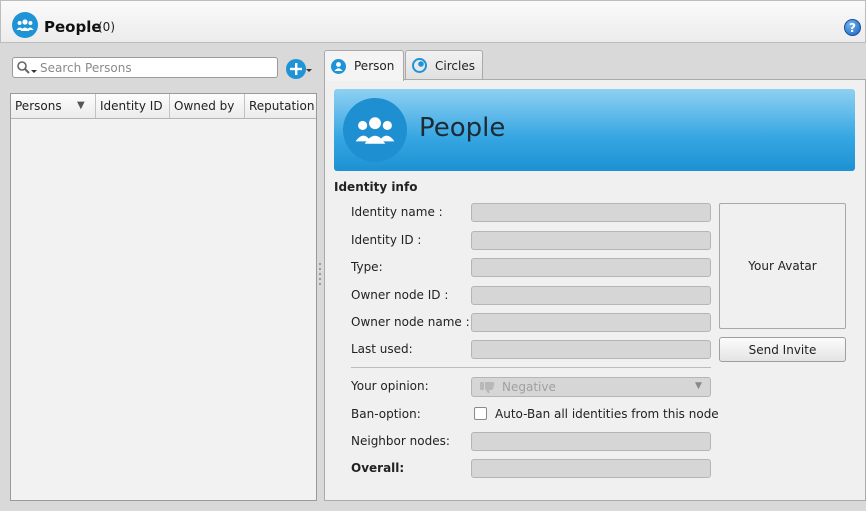 This screenshot has height=511, width=866. Describe the element at coordinates (462, 128) in the screenshot. I see `banner-title: People` at that location.